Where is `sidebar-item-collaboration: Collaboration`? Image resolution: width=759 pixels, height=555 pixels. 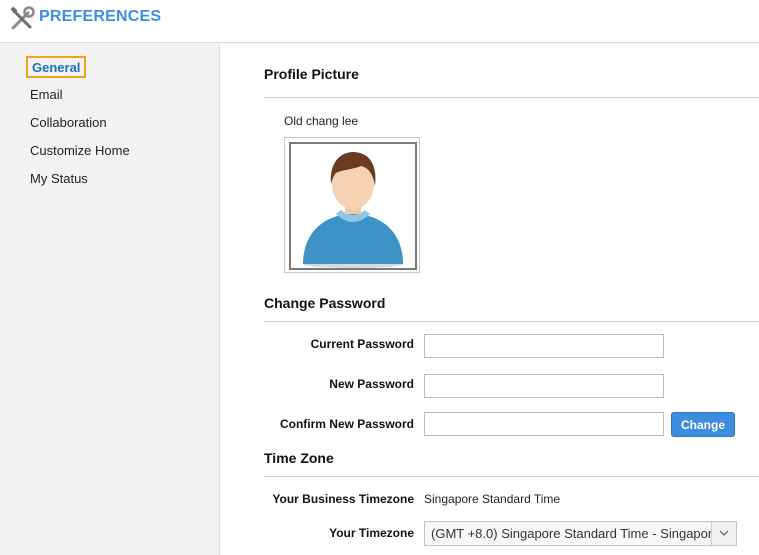
sidebar-item-collaboration: Collaboration is located at coordinates (68, 122).